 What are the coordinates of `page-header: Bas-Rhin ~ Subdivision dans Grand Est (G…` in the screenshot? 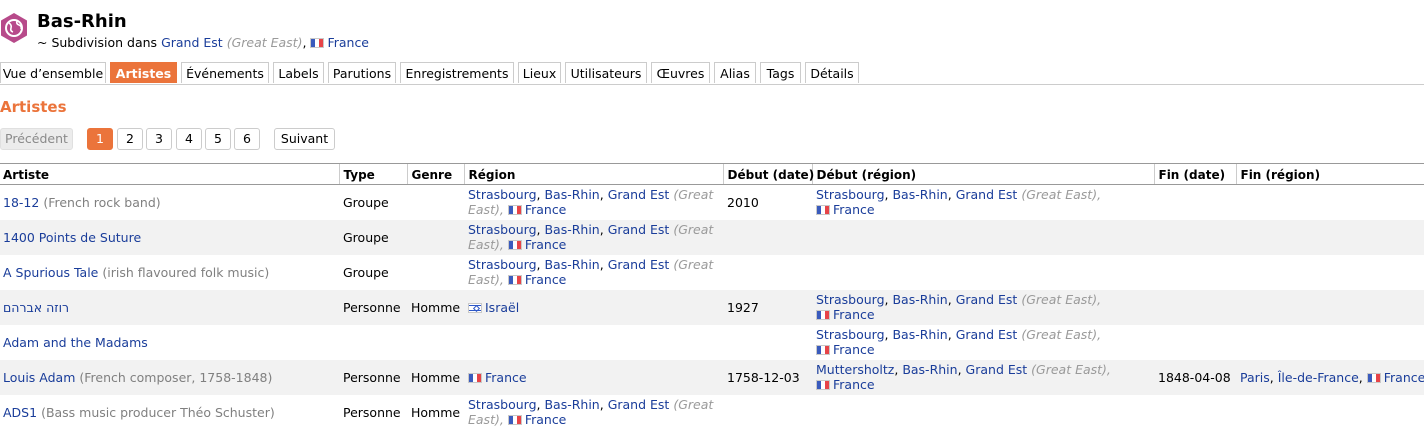 It's located at (712, 30).